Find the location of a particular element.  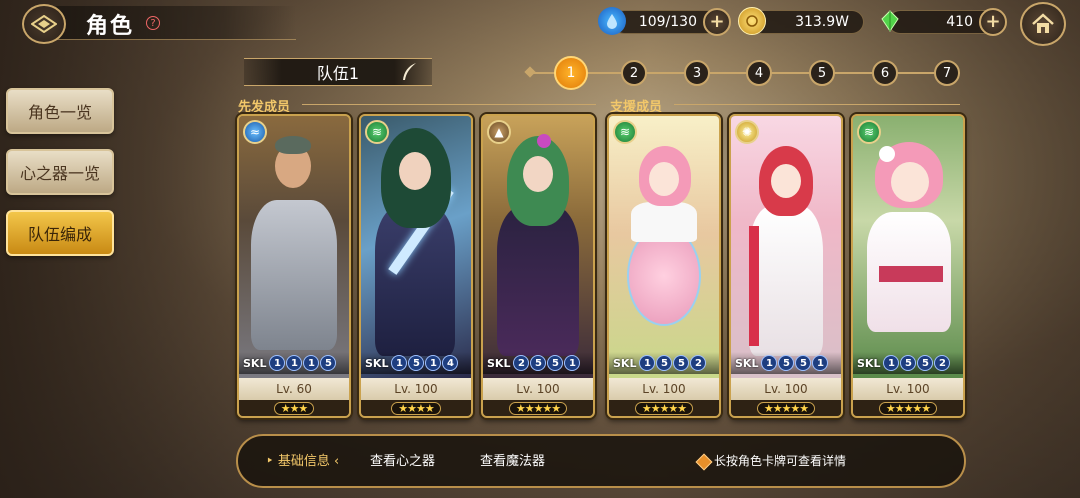

sidebar-item-label: 队伍编成 is located at coordinates (59, 234).